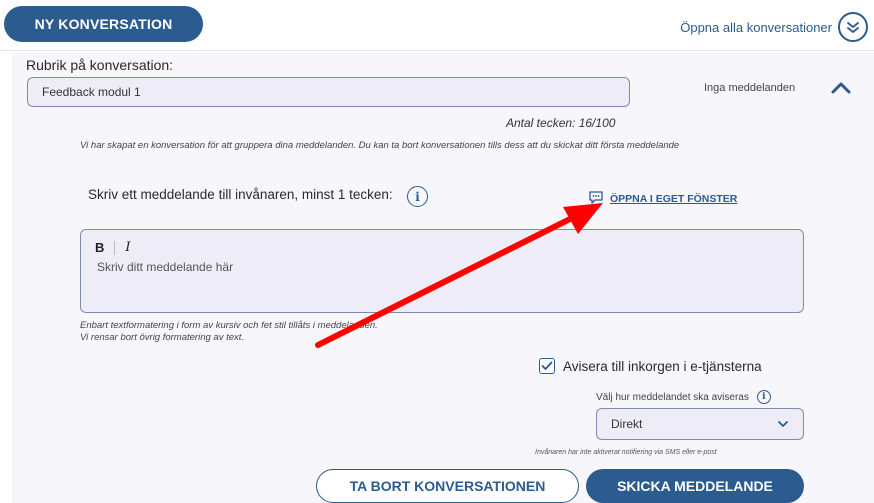  What do you see at coordinates (100, 65) in the screenshot?
I see `subject-label: Rubrik på konversation:` at bounding box center [100, 65].